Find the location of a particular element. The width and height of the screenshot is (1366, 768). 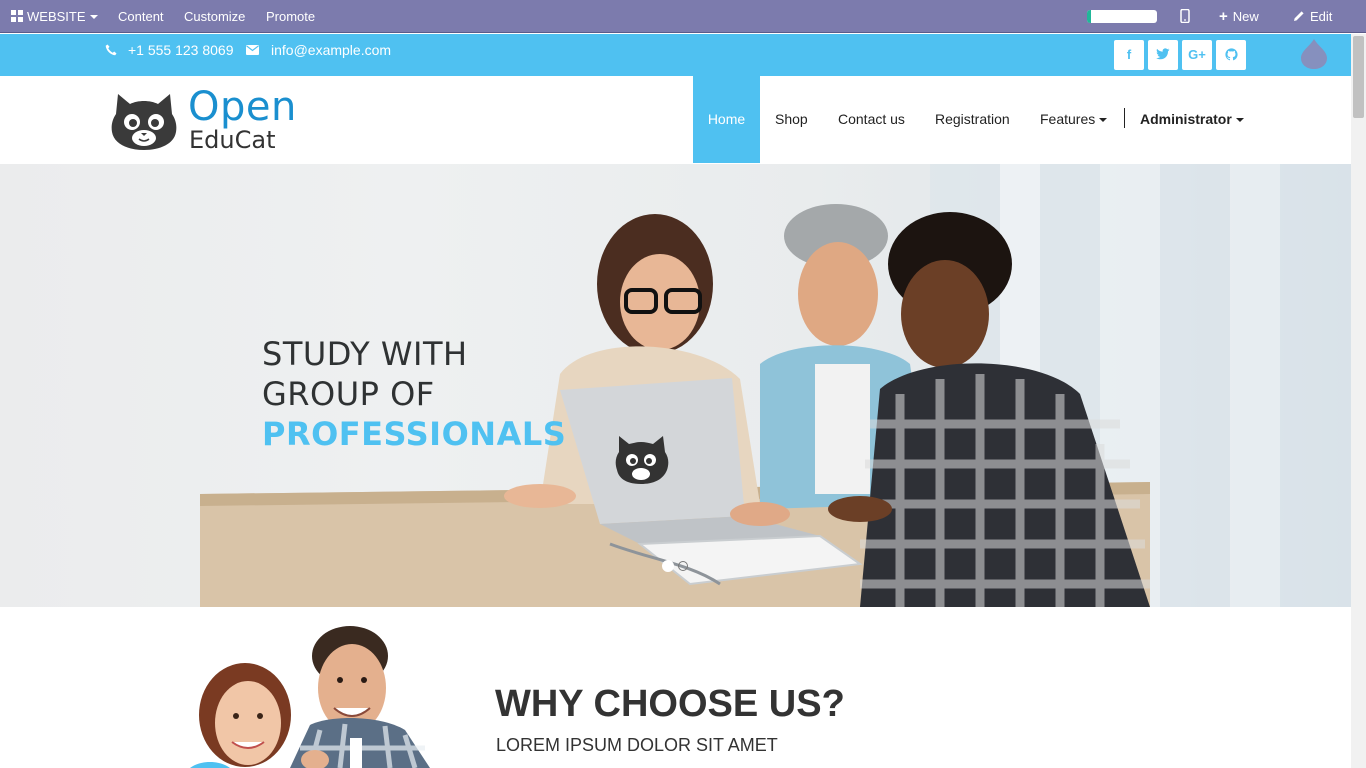

content-menu: Content is located at coordinates (141, 16).